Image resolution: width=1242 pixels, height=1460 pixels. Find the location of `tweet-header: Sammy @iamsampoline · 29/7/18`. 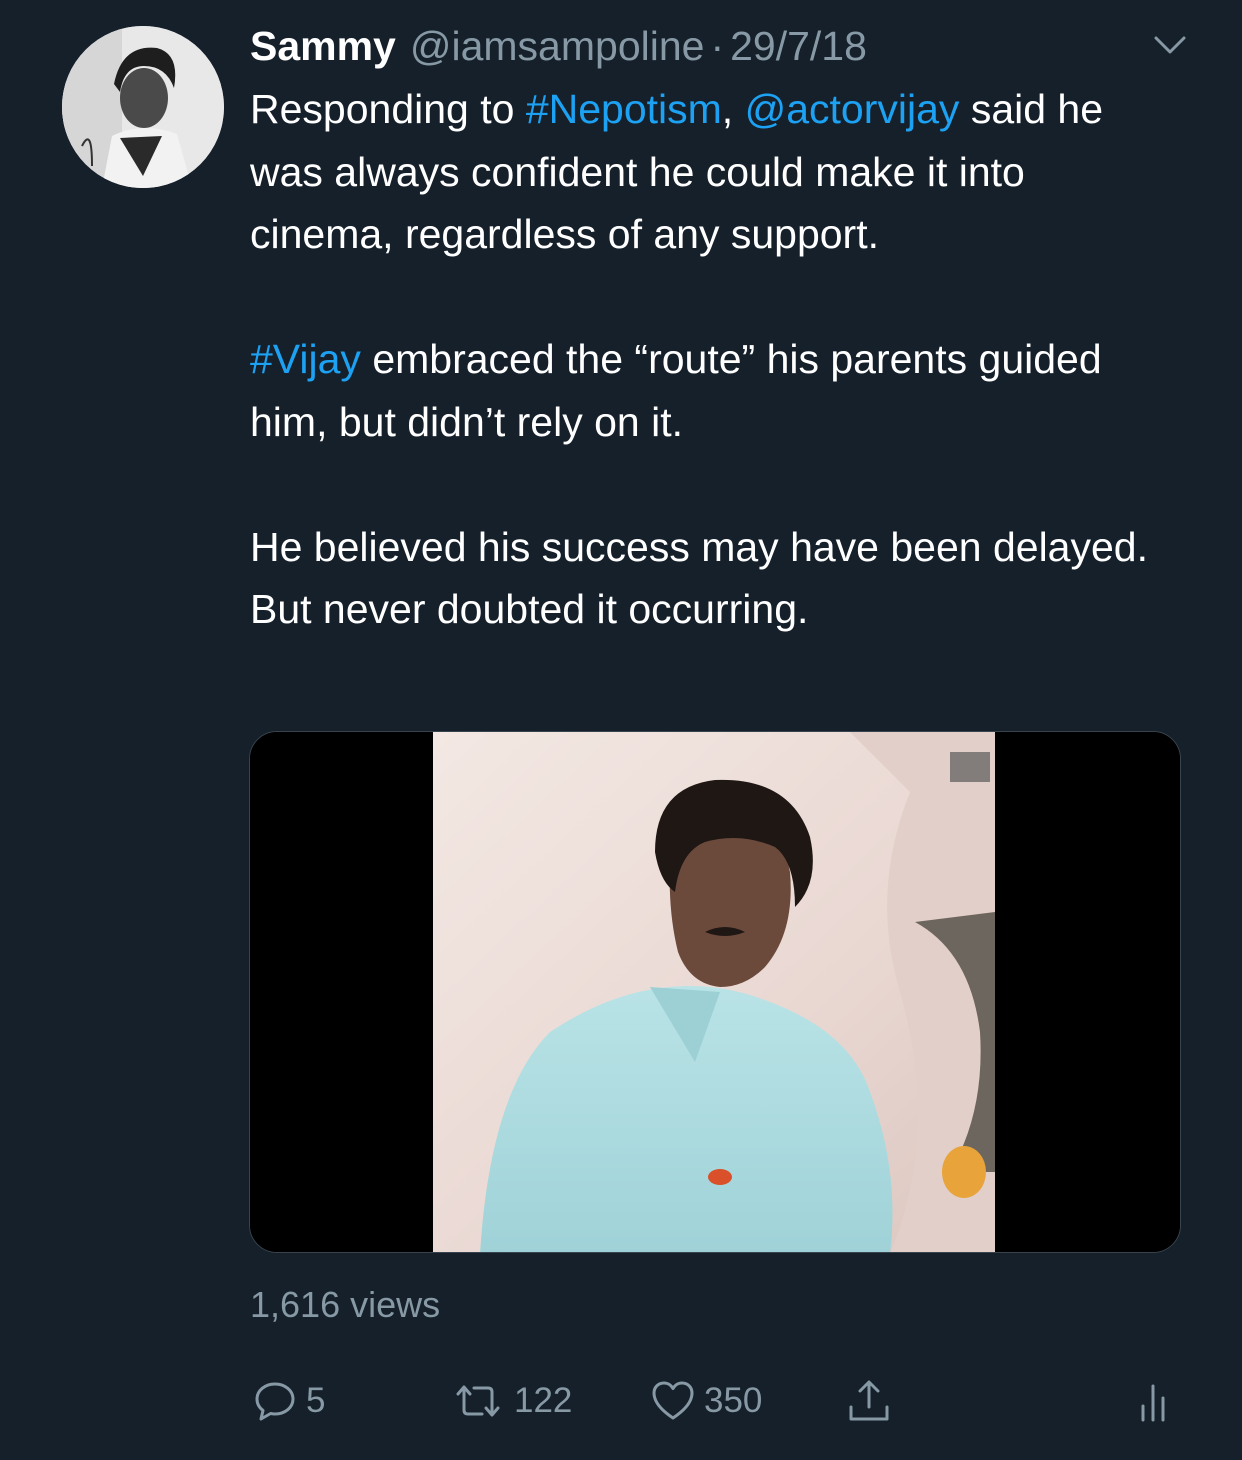

tweet-header: Sammy @iamsampoline · 29/7/18 is located at coordinates (558, 46).